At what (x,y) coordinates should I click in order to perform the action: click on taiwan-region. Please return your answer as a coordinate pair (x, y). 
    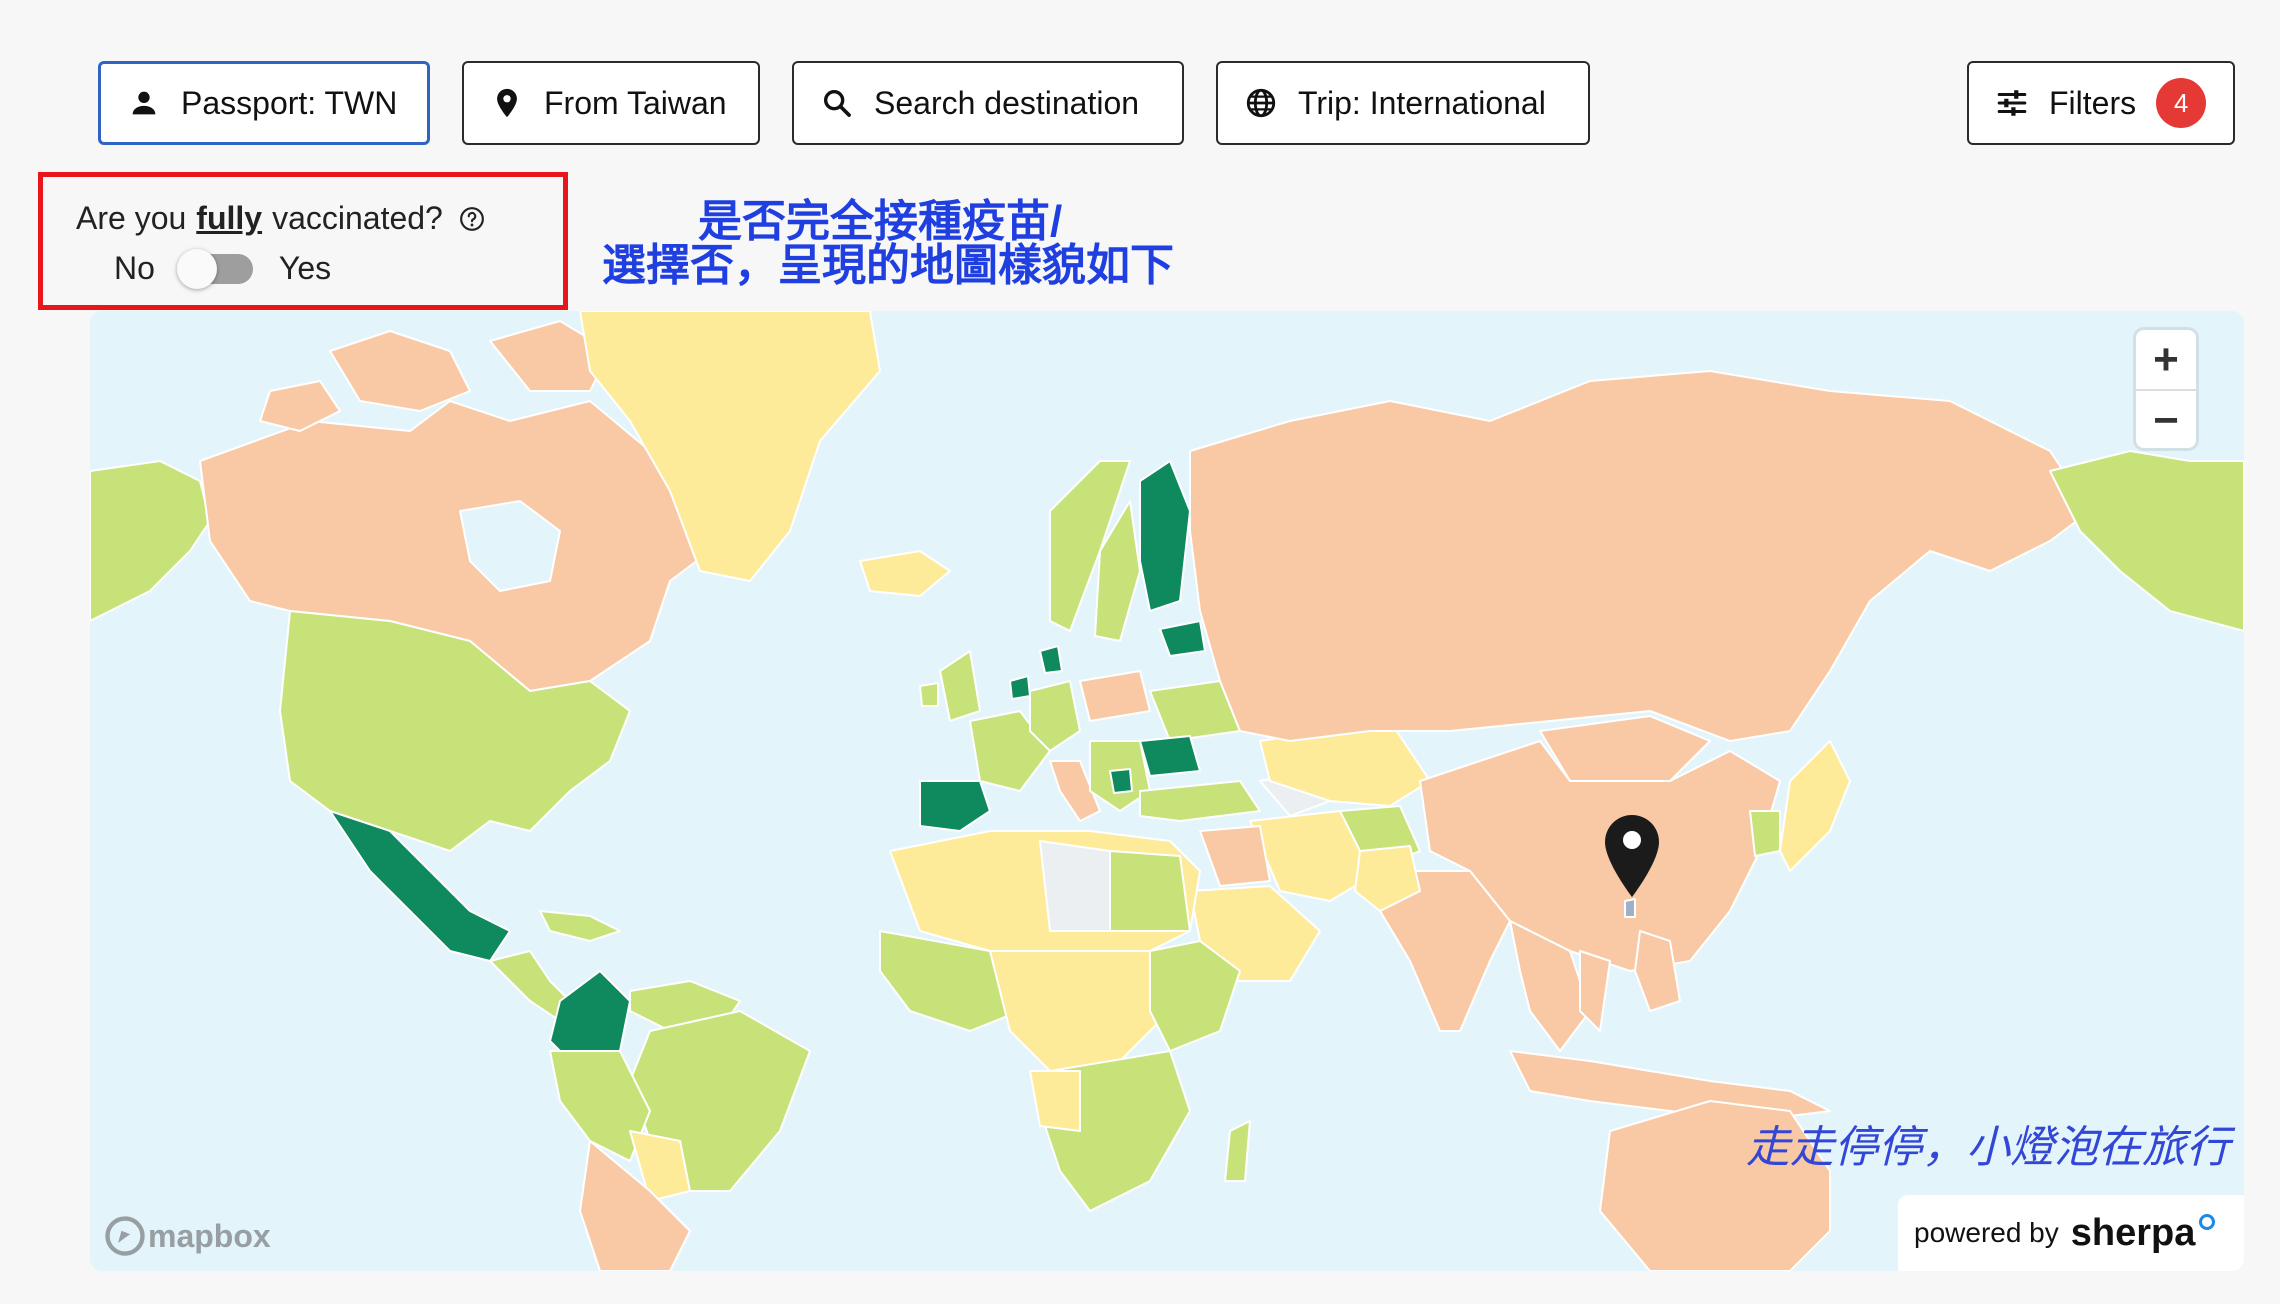
    Looking at the image, I should click on (1630, 908).